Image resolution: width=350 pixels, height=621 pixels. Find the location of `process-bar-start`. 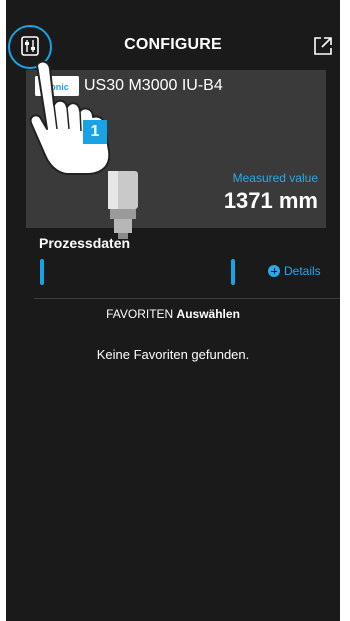

process-bar-start is located at coordinates (42, 272).